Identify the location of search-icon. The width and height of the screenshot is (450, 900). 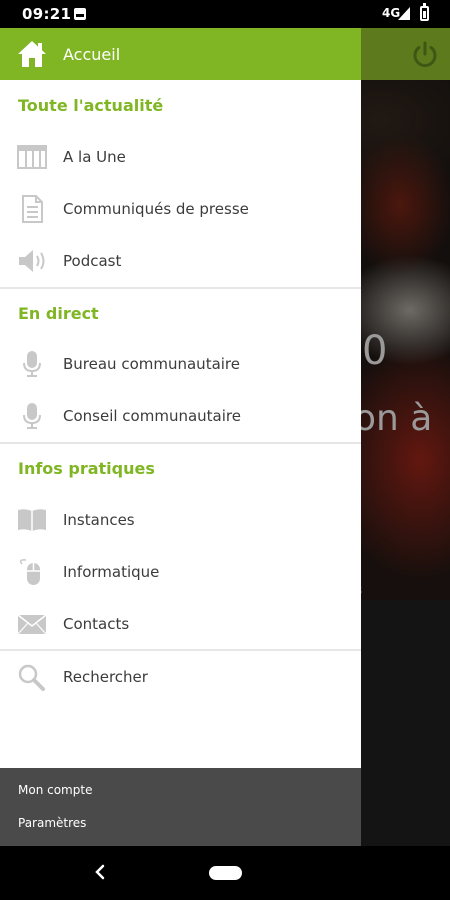
(31, 677).